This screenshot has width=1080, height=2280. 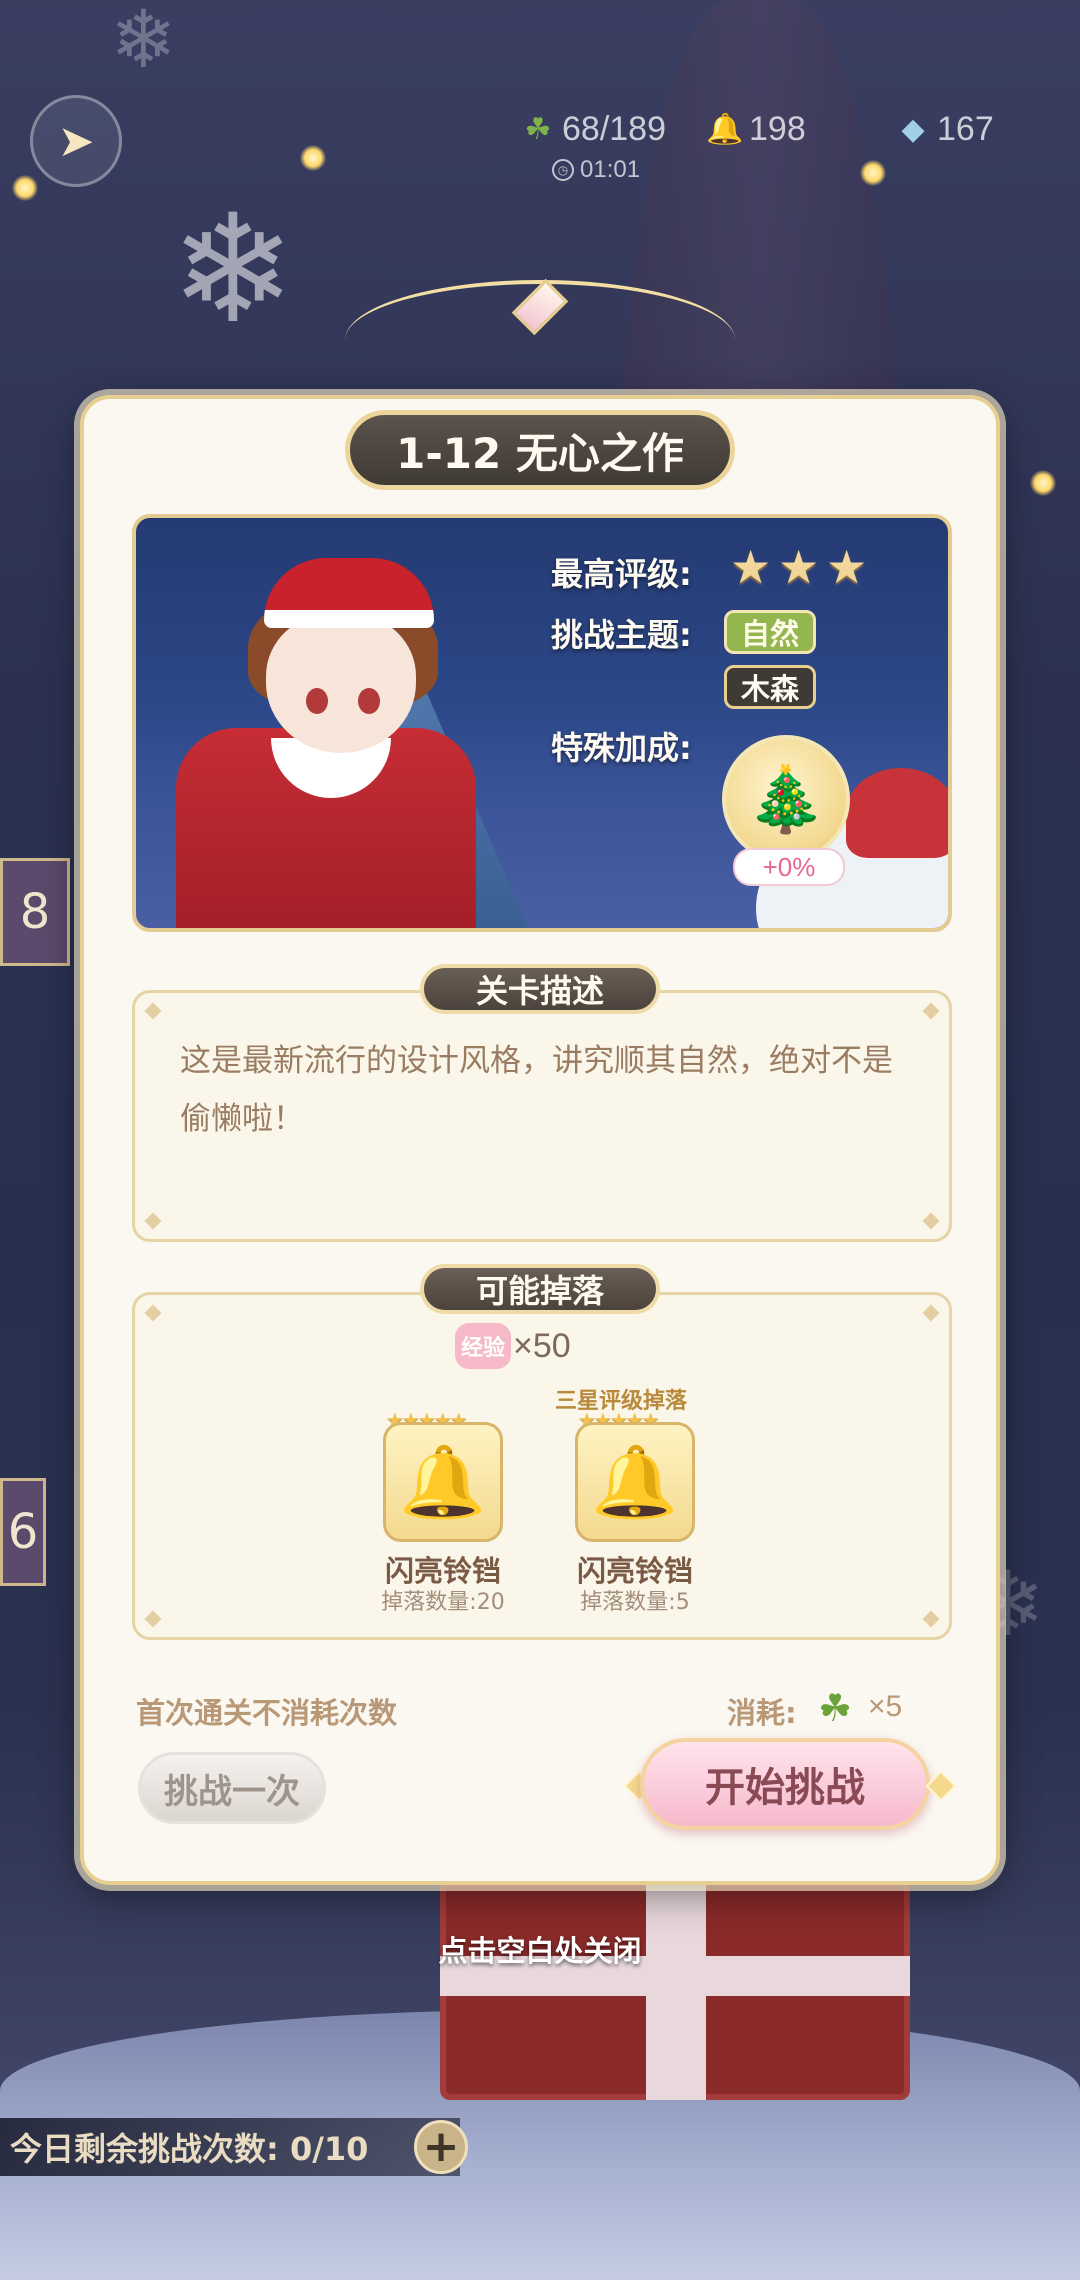 What do you see at coordinates (267, 1713) in the screenshot?
I see `first-clear-note: 首次通关不消耗次数` at bounding box center [267, 1713].